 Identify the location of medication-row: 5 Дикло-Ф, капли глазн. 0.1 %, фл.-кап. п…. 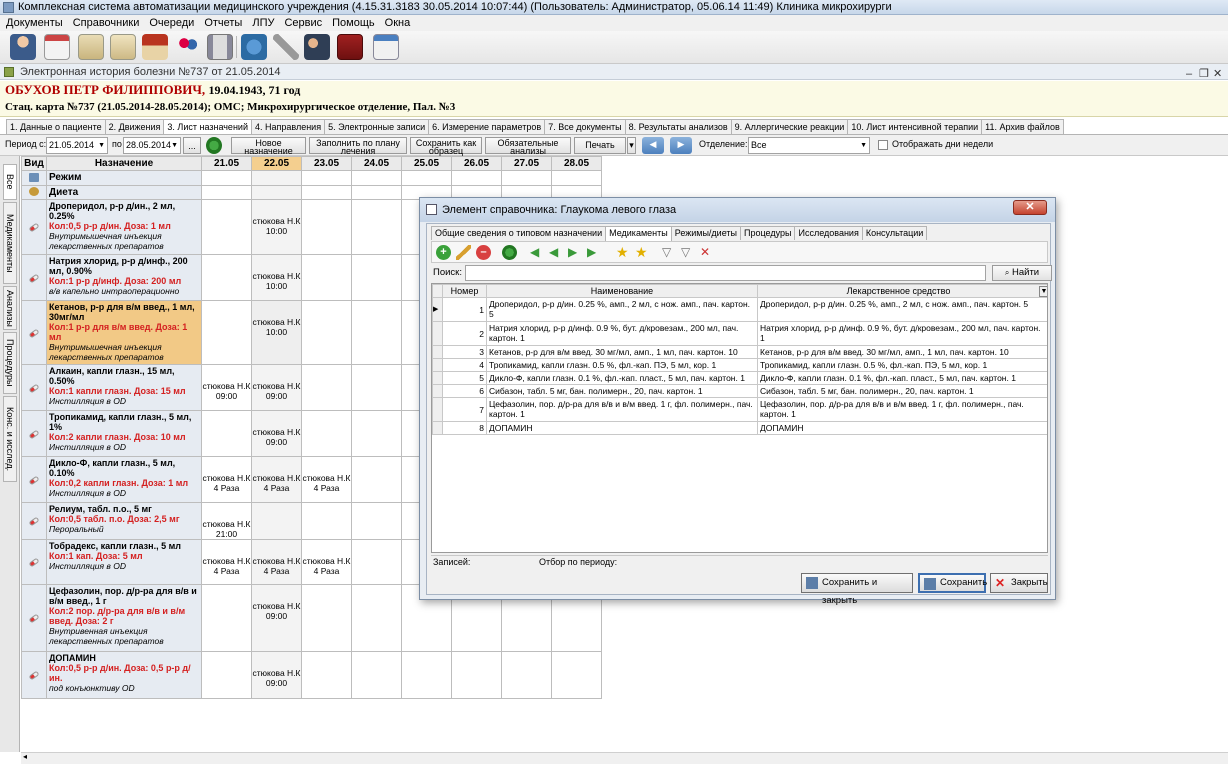
(739, 378).